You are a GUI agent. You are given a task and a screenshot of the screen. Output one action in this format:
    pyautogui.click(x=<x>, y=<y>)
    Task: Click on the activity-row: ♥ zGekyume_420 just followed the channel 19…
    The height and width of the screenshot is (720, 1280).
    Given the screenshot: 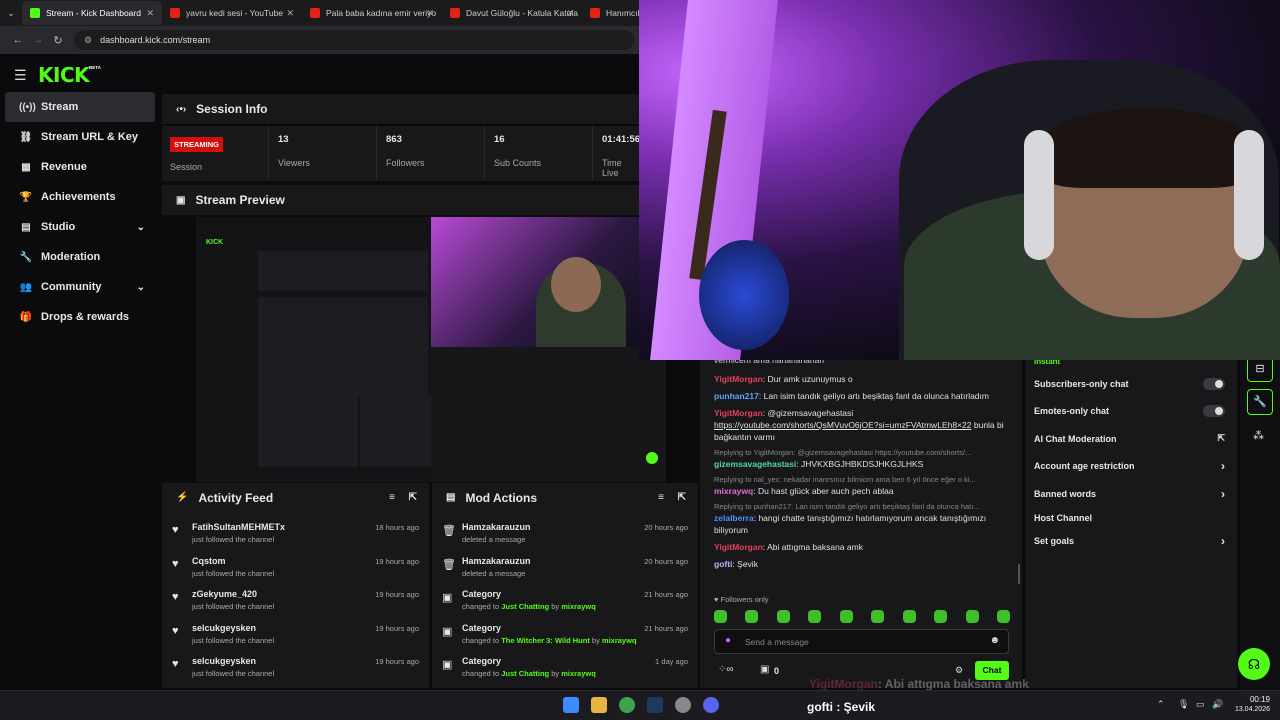 What is the action you would take?
    pyautogui.click(x=295, y=602)
    